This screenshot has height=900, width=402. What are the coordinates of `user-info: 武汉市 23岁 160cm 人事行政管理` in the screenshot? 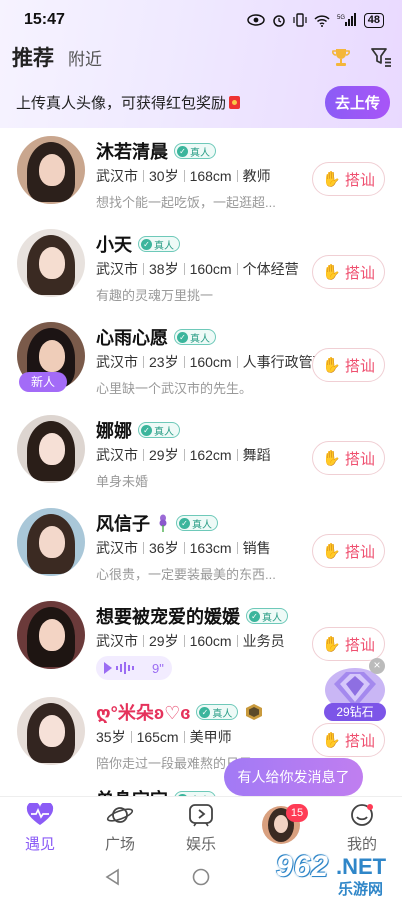 It's located at (211, 362).